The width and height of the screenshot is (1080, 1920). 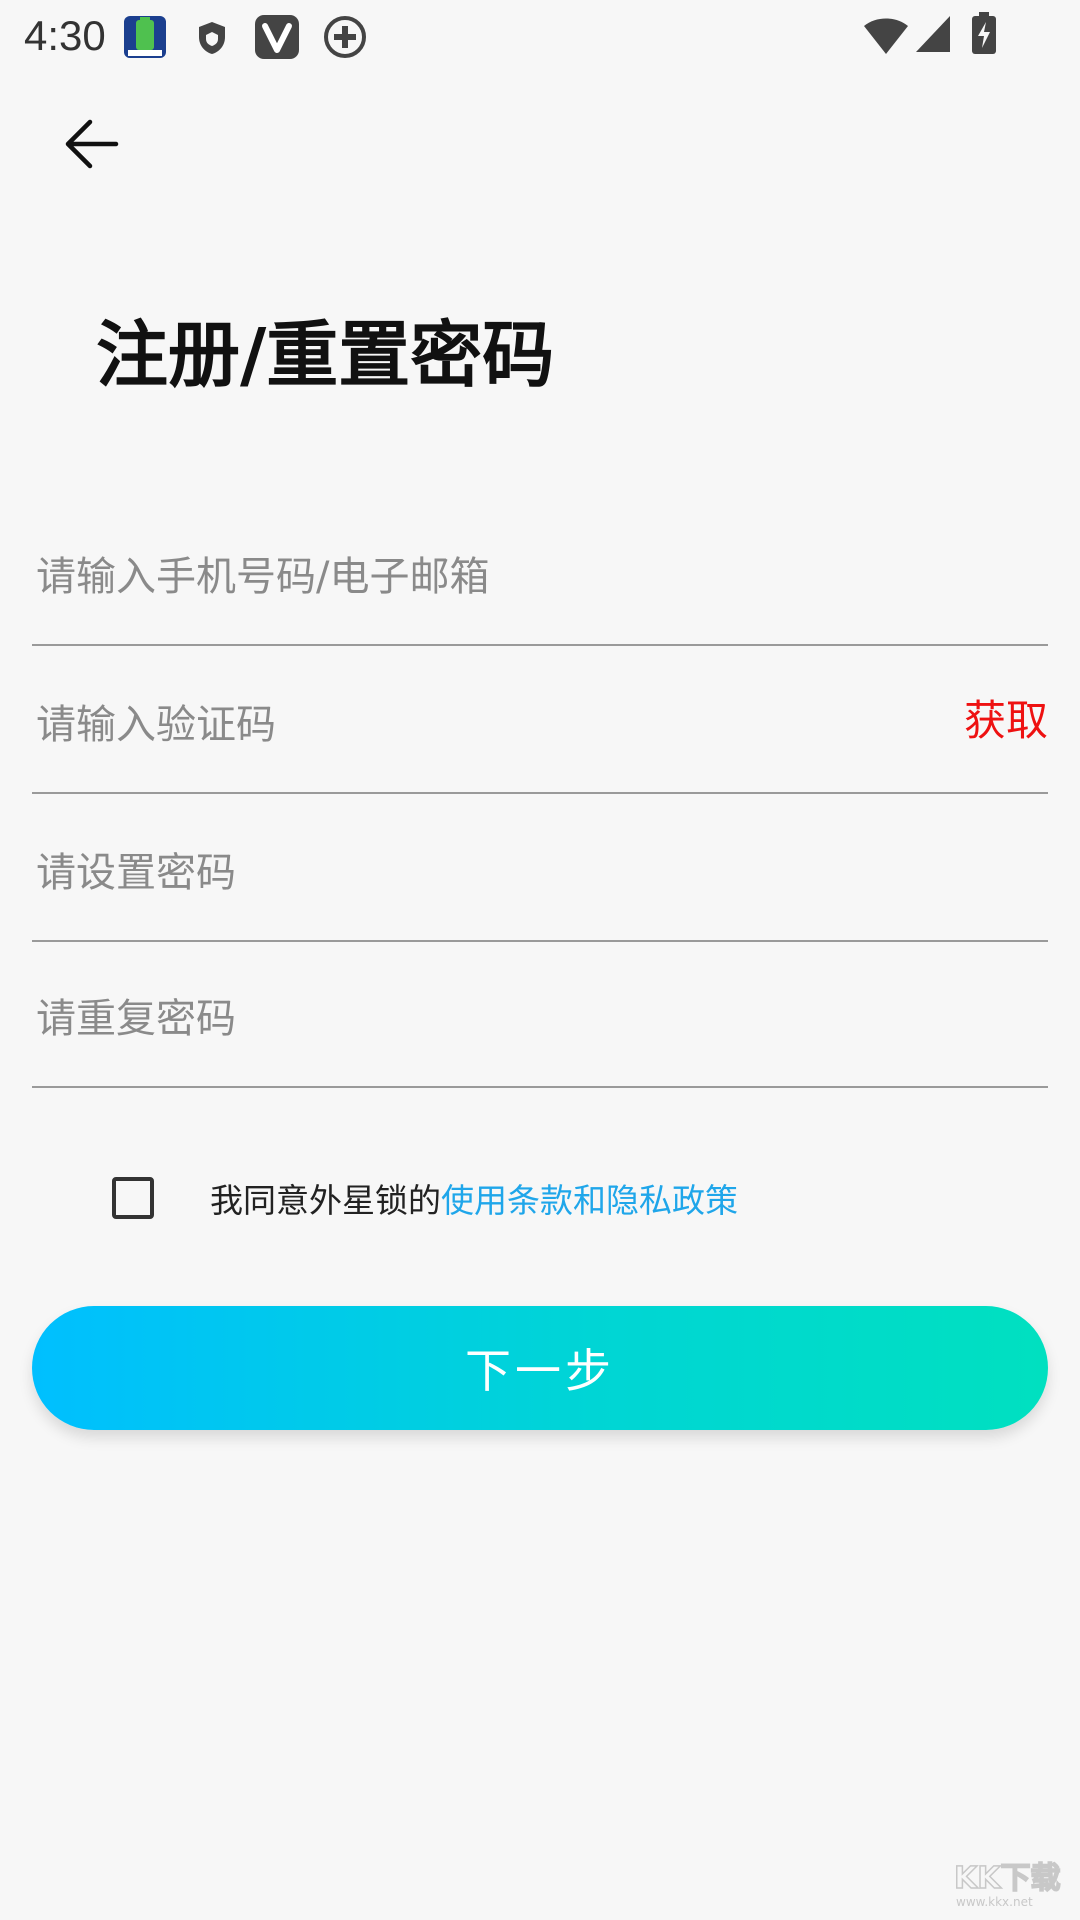 I want to click on repeat-password-field, so click(x=540, y=1027).